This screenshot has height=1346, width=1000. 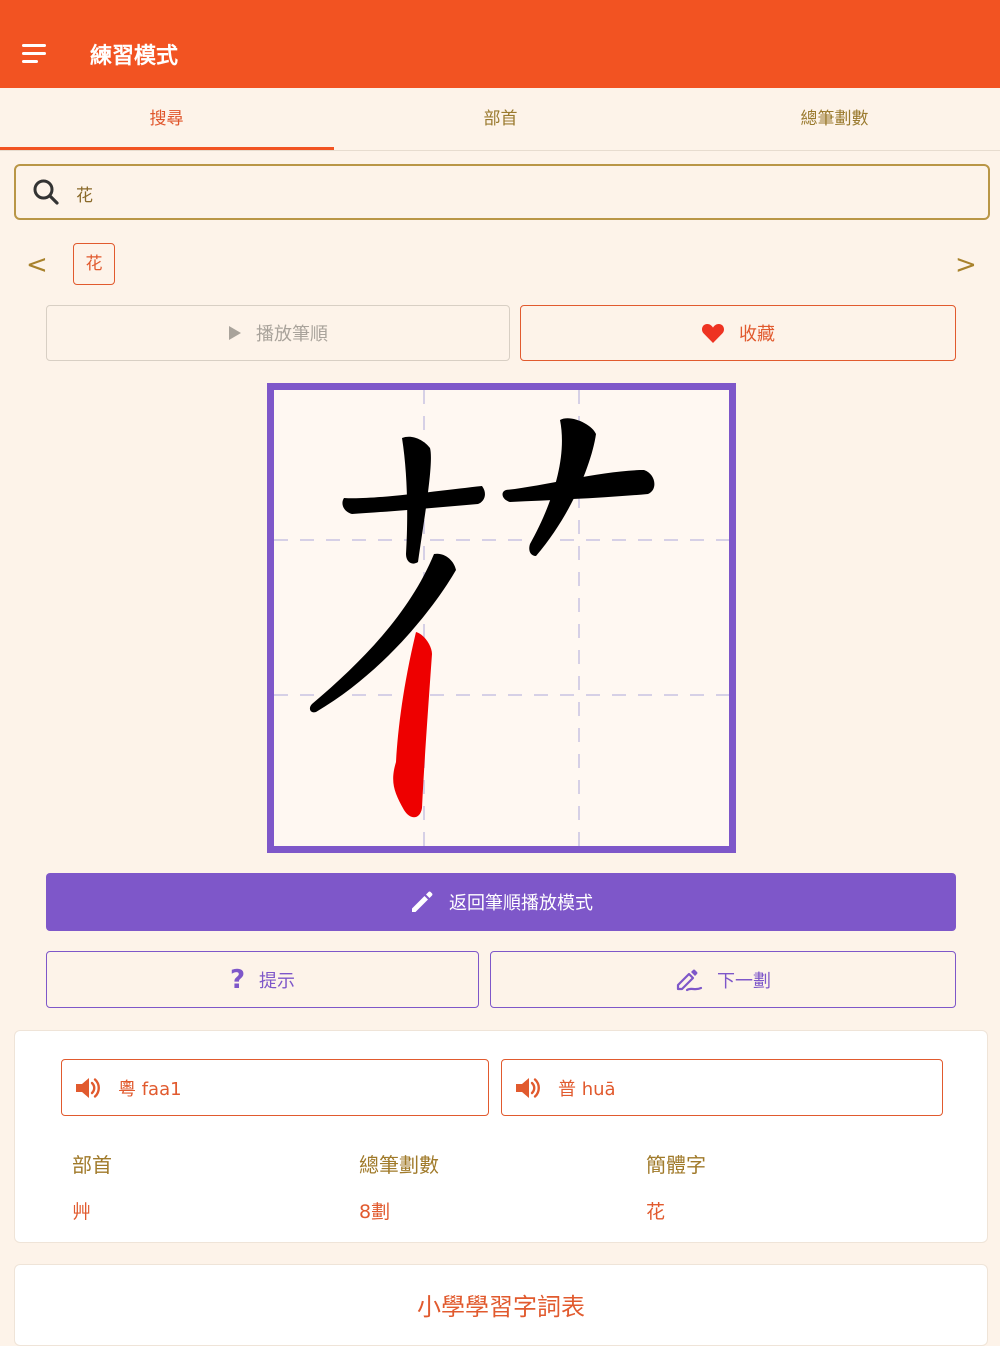 I want to click on cantonese-label: 粵 faa1, so click(x=150, y=1089).